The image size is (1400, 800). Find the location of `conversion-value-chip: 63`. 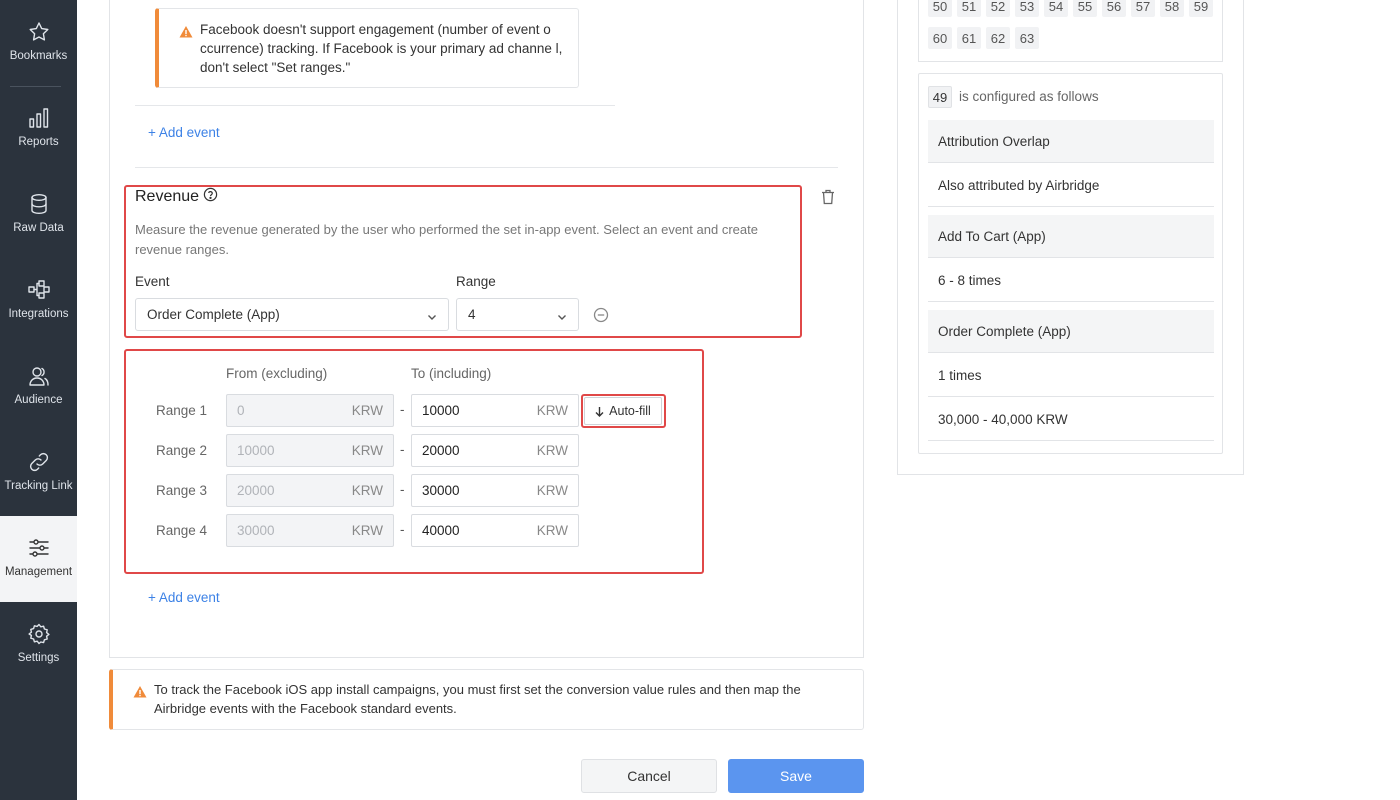

conversion-value-chip: 63 is located at coordinates (1027, 38).